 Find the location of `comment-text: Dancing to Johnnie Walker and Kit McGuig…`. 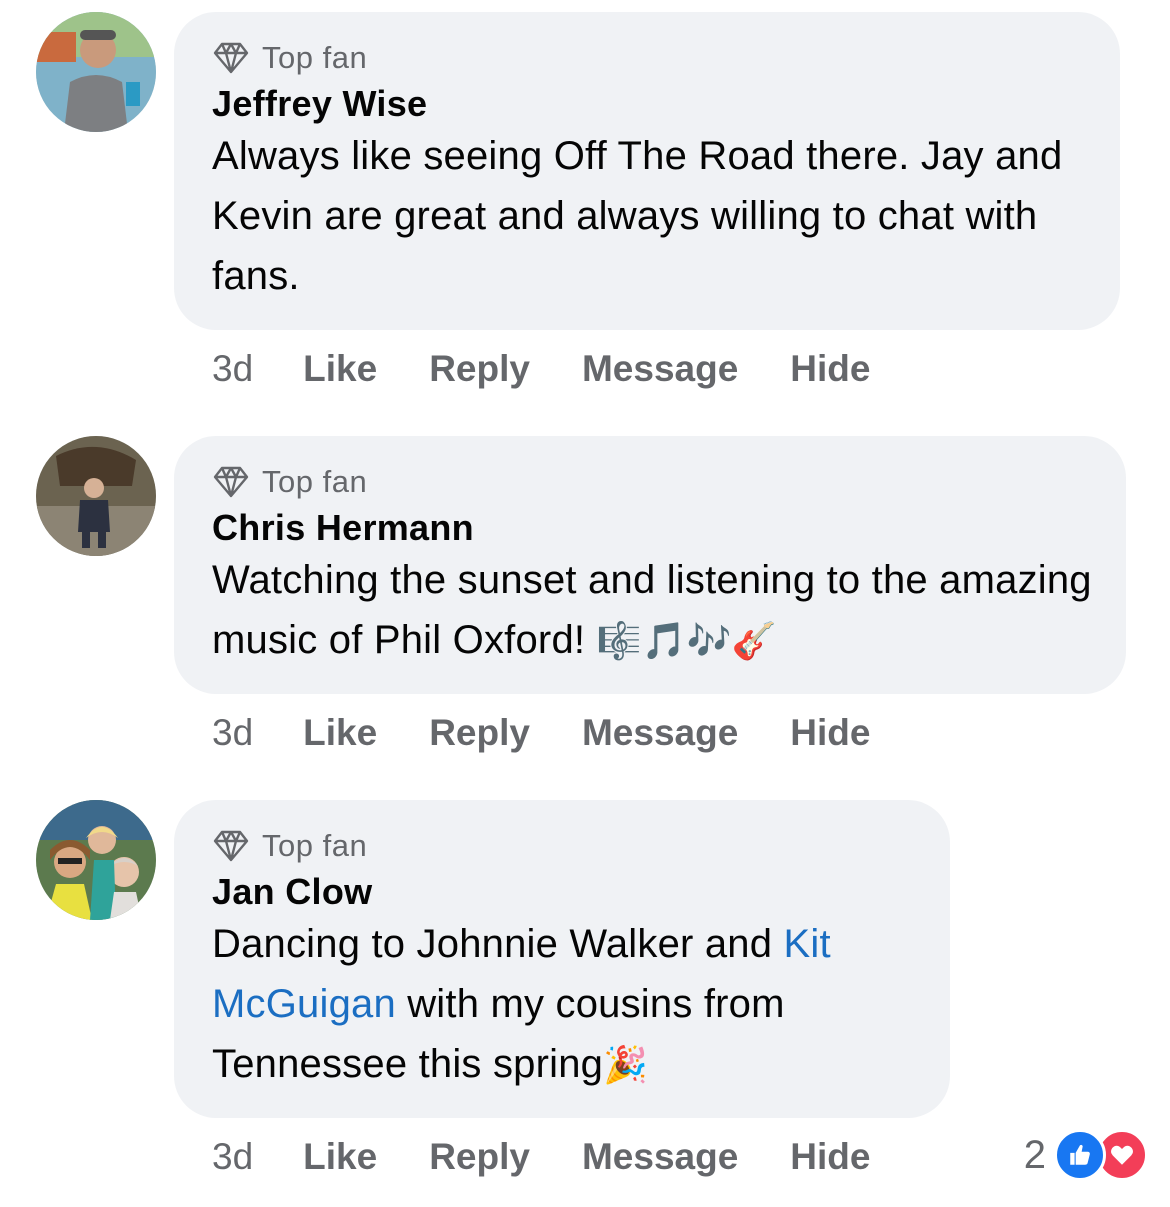

comment-text: Dancing to Johnnie Walker and Kit McGuig… is located at coordinates (567, 1005).